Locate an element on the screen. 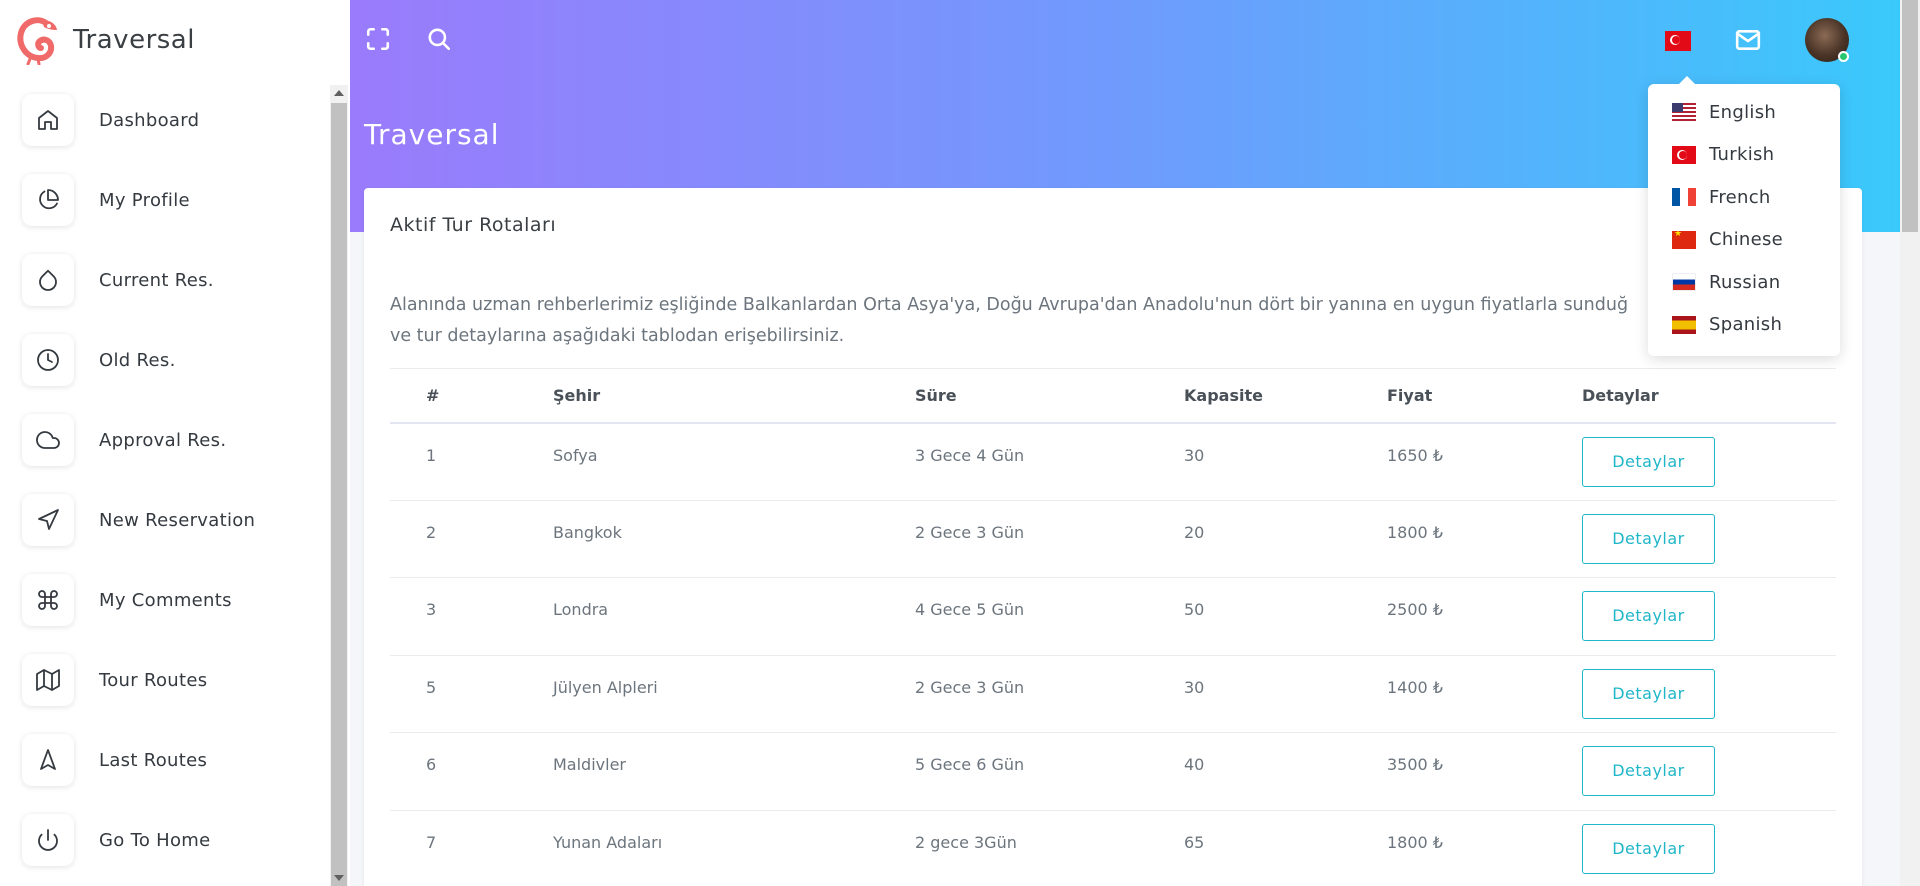 This screenshot has height=886, width=1920. sidebar-item-my-comments: My Comments is located at coordinates (165, 600).